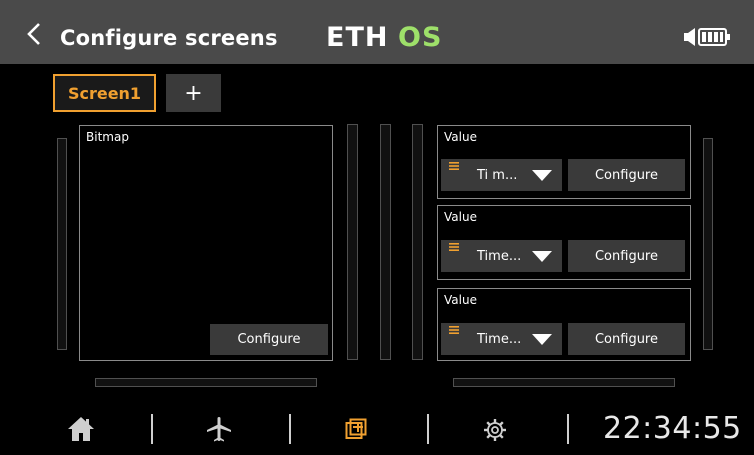  Describe the element at coordinates (169, 38) in the screenshot. I see `page-title: Configure screens` at that location.